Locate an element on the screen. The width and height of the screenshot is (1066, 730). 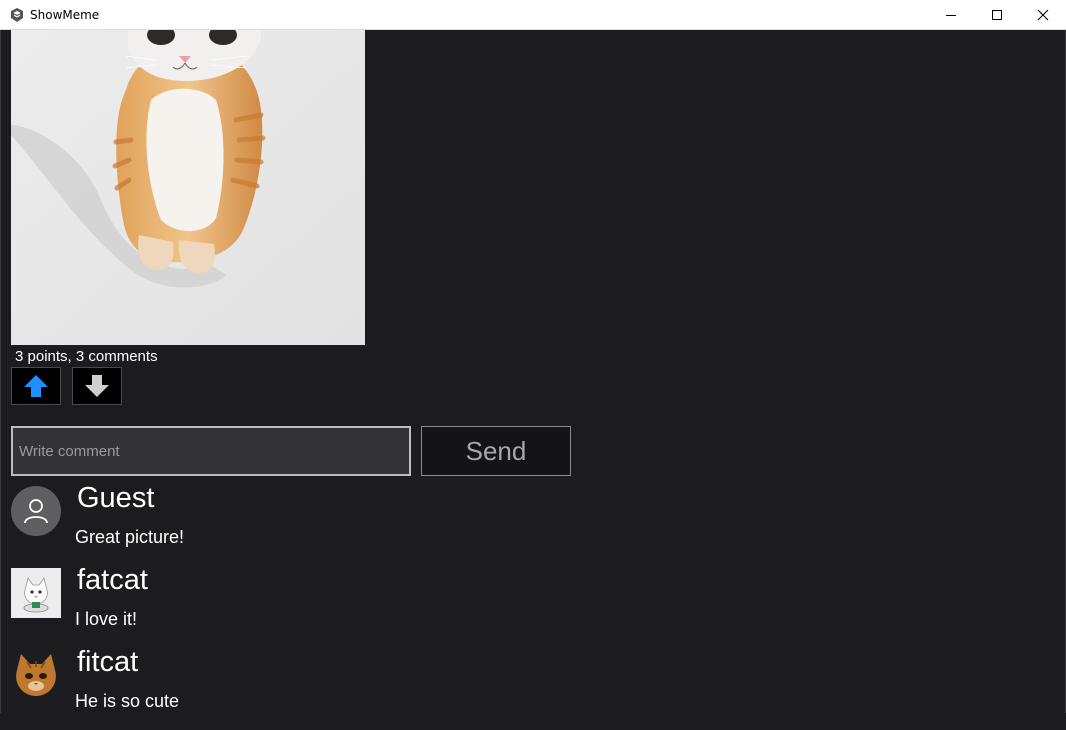
comment-item: fatcat I love it! is located at coordinates (311, 606).